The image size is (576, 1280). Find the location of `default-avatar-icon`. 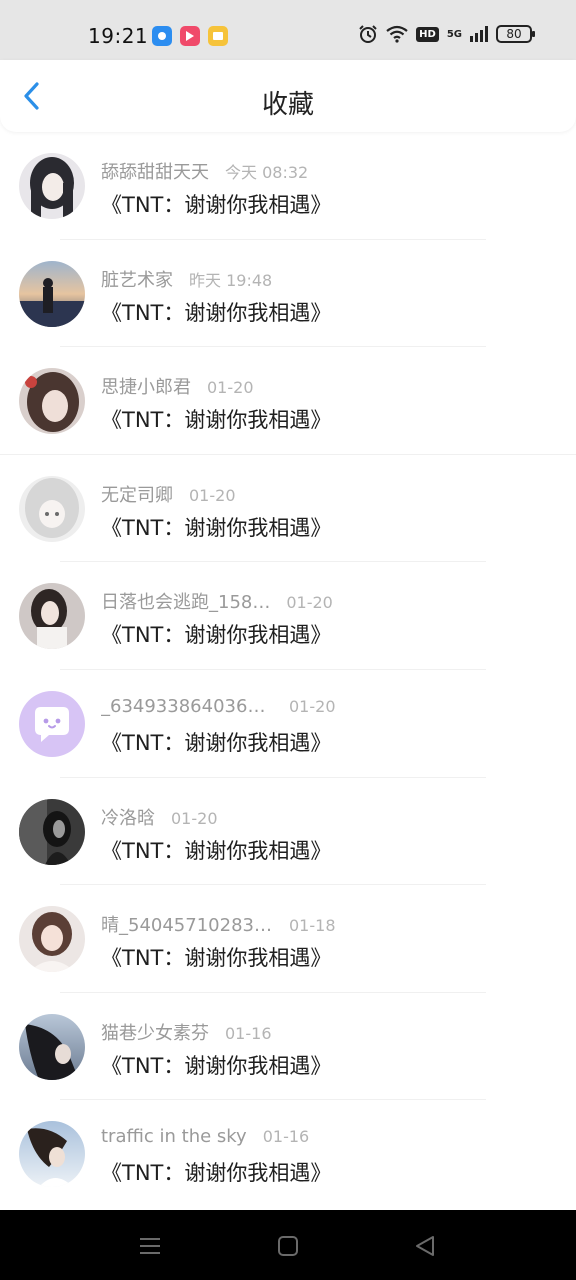

default-avatar-icon is located at coordinates (52, 723).